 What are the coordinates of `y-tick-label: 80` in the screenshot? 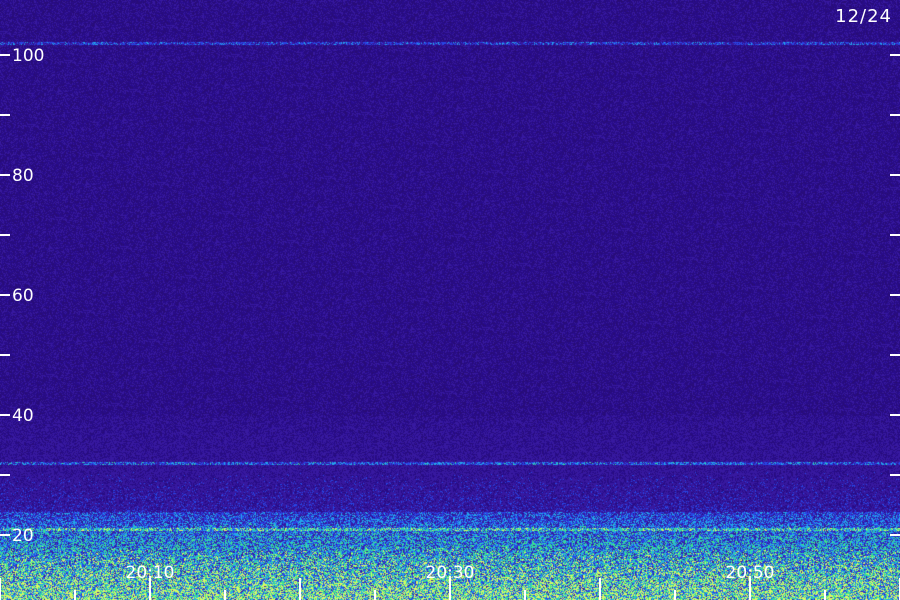 It's located at (23, 176).